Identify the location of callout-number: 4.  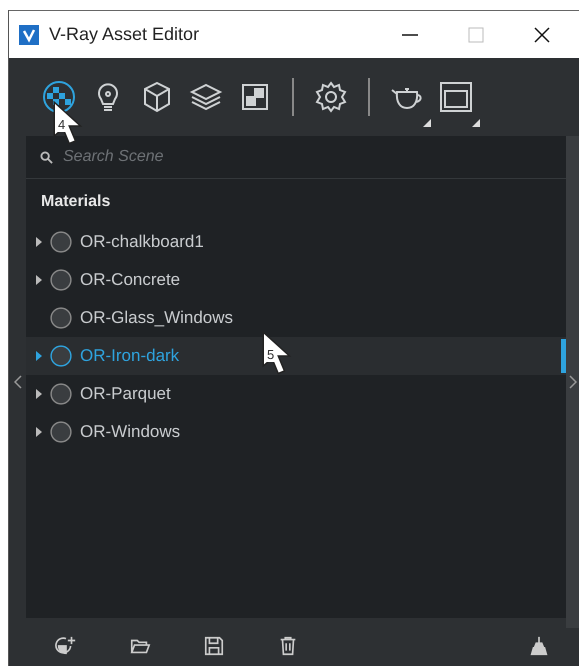
(61, 125).